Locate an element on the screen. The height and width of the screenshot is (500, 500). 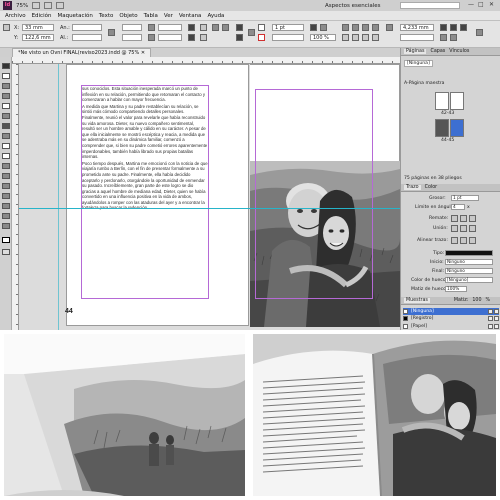
menu-ayuda: Ayuda is located at coordinates (215, 16).